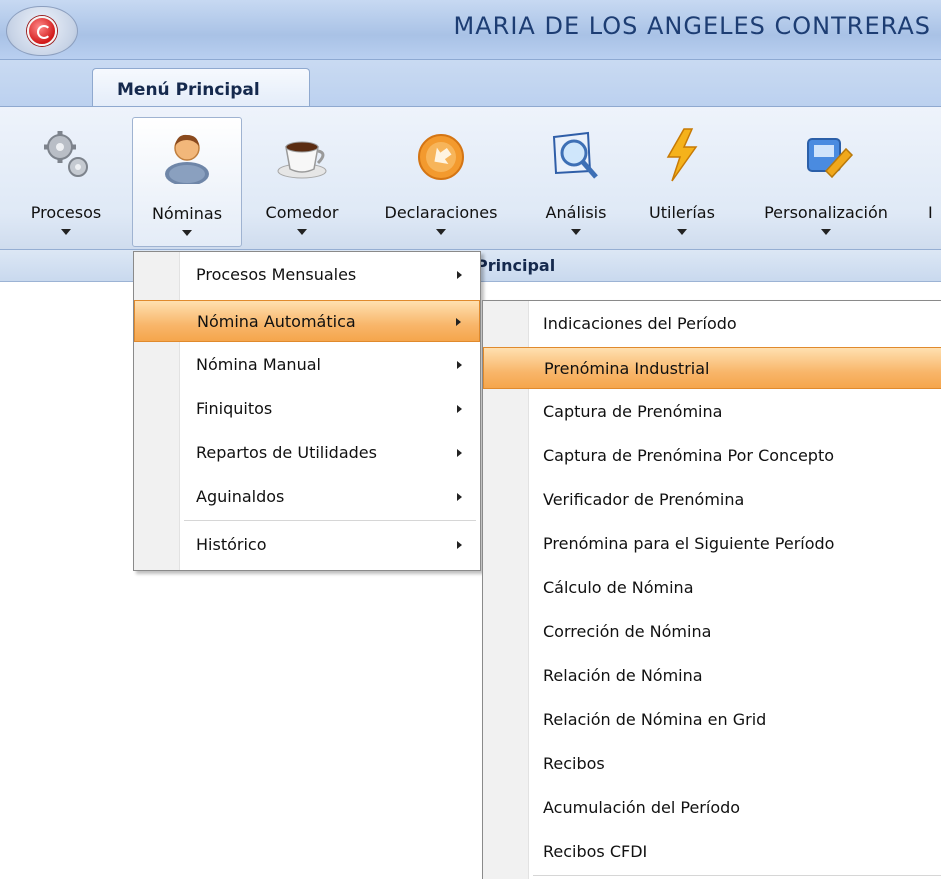  Describe the element at coordinates (231, 544) in the screenshot. I see `menu-item-label: Histórico` at that location.